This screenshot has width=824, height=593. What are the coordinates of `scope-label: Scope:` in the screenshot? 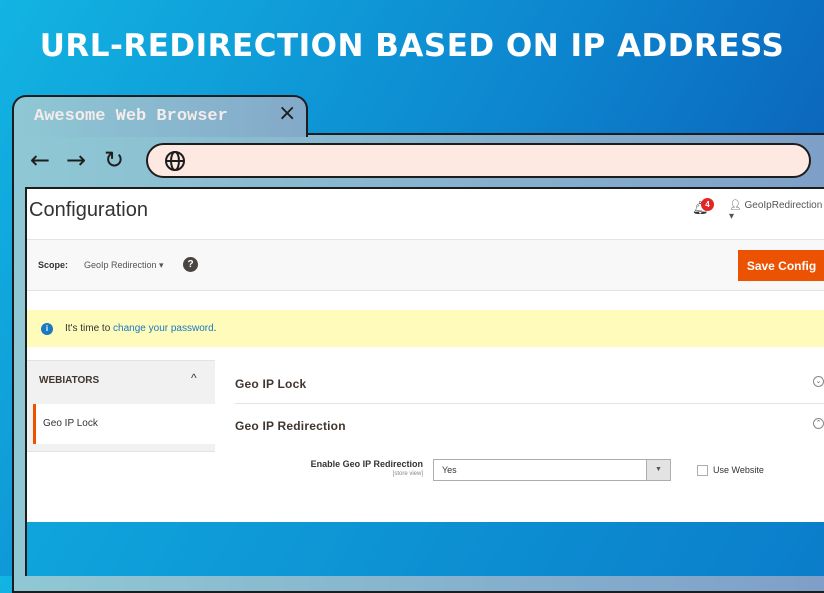 It's located at (53, 265).